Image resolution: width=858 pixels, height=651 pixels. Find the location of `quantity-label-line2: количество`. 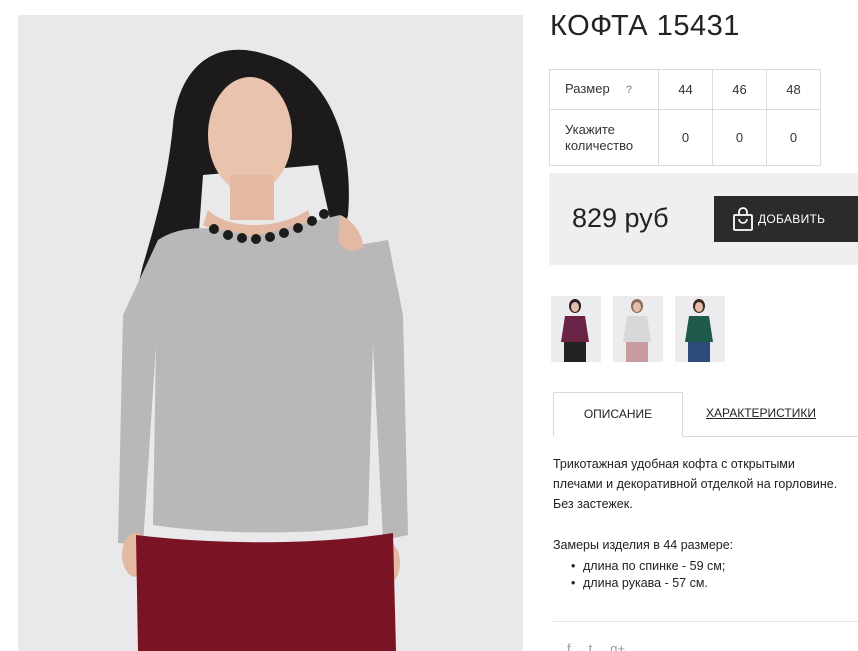

quantity-label-line2: количество is located at coordinates (599, 145).